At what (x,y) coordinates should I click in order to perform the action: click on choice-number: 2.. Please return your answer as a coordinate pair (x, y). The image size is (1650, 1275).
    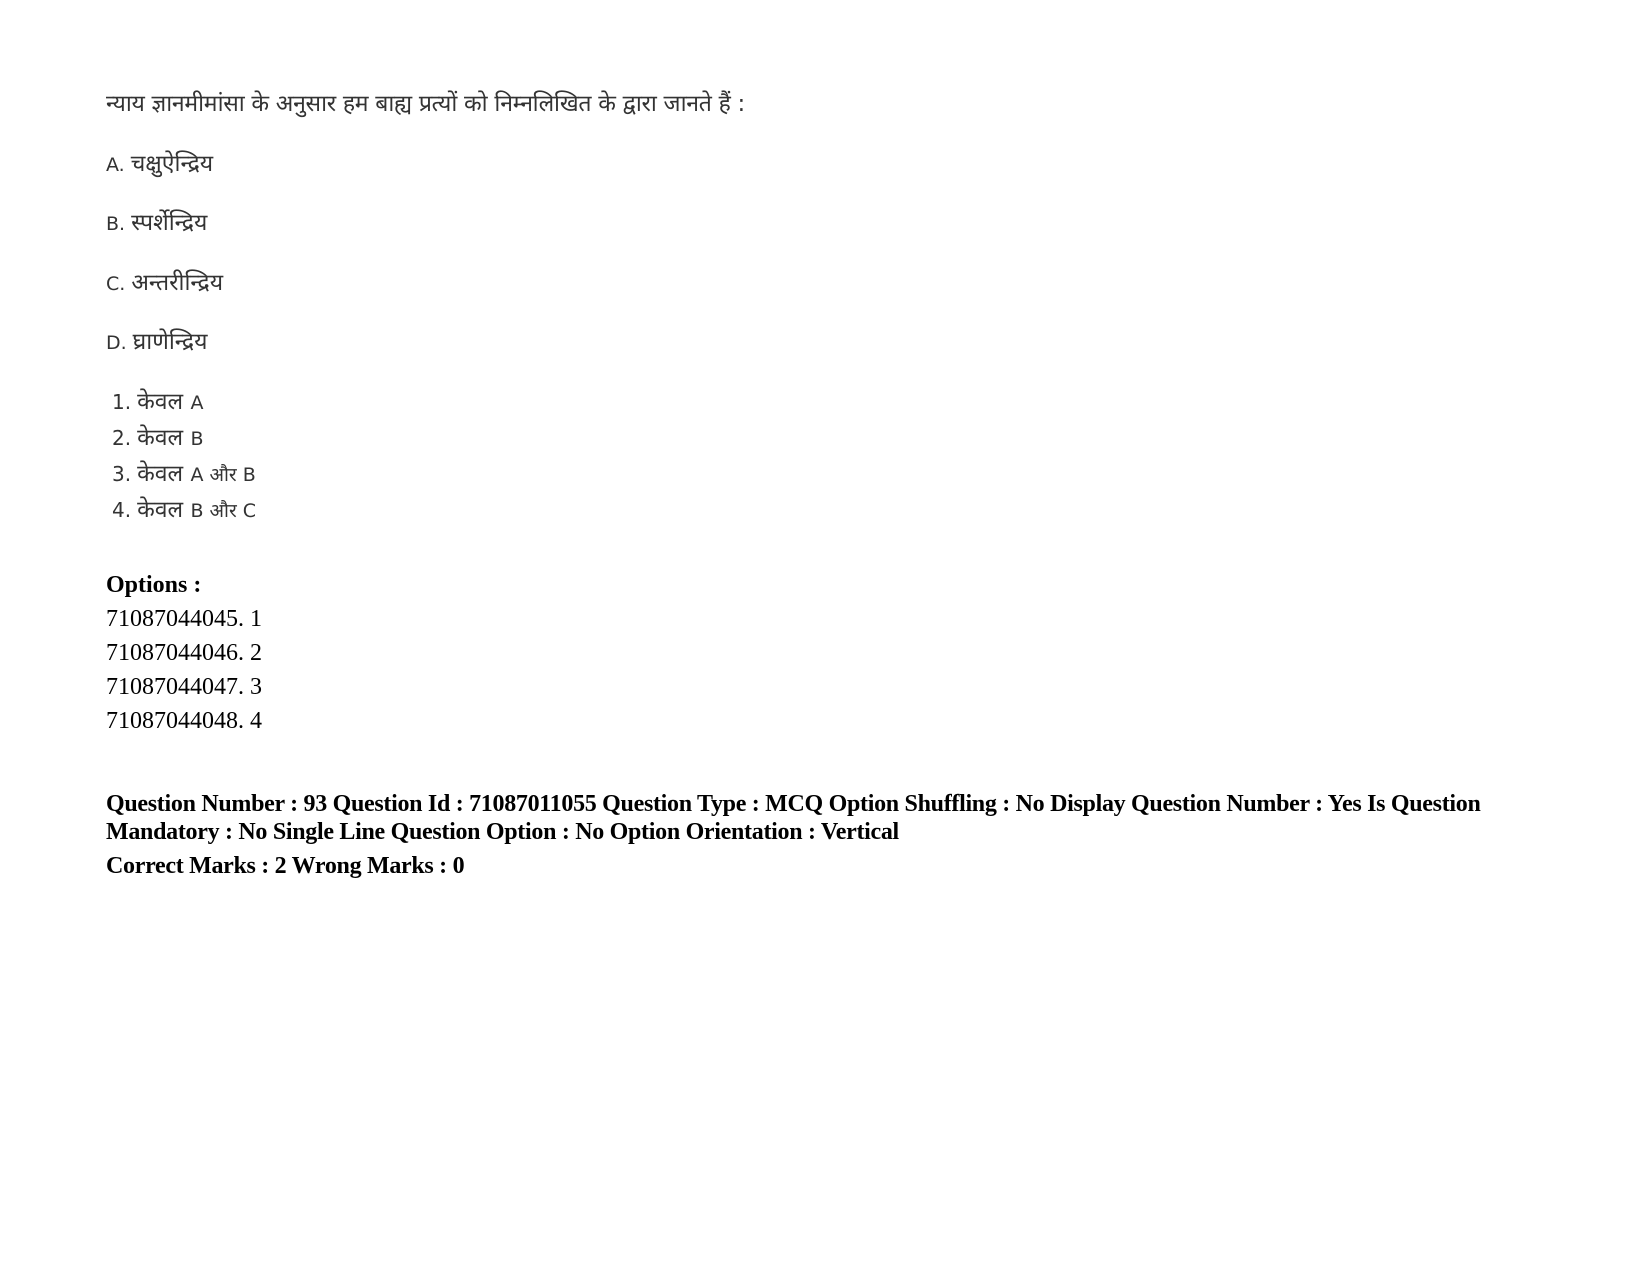
    Looking at the image, I should click on (122, 438).